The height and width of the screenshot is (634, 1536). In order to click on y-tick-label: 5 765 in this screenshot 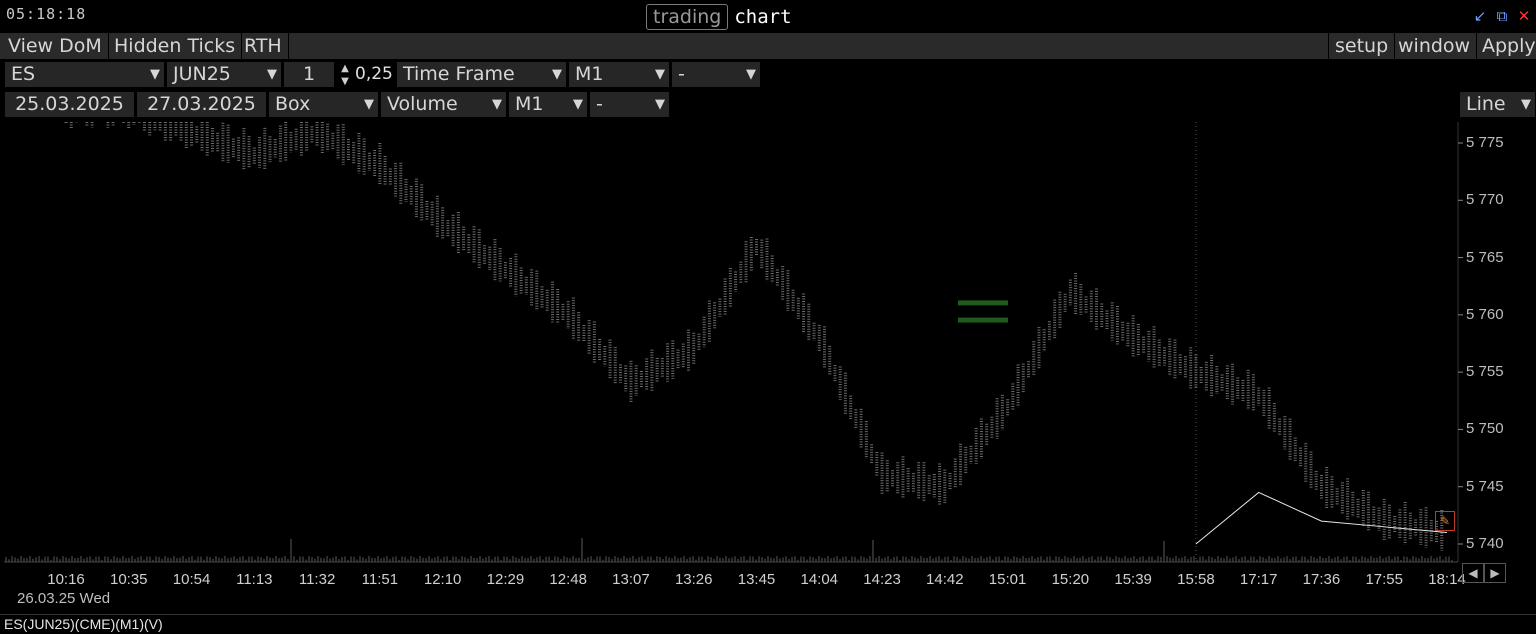, I will do `click(1485, 257)`.